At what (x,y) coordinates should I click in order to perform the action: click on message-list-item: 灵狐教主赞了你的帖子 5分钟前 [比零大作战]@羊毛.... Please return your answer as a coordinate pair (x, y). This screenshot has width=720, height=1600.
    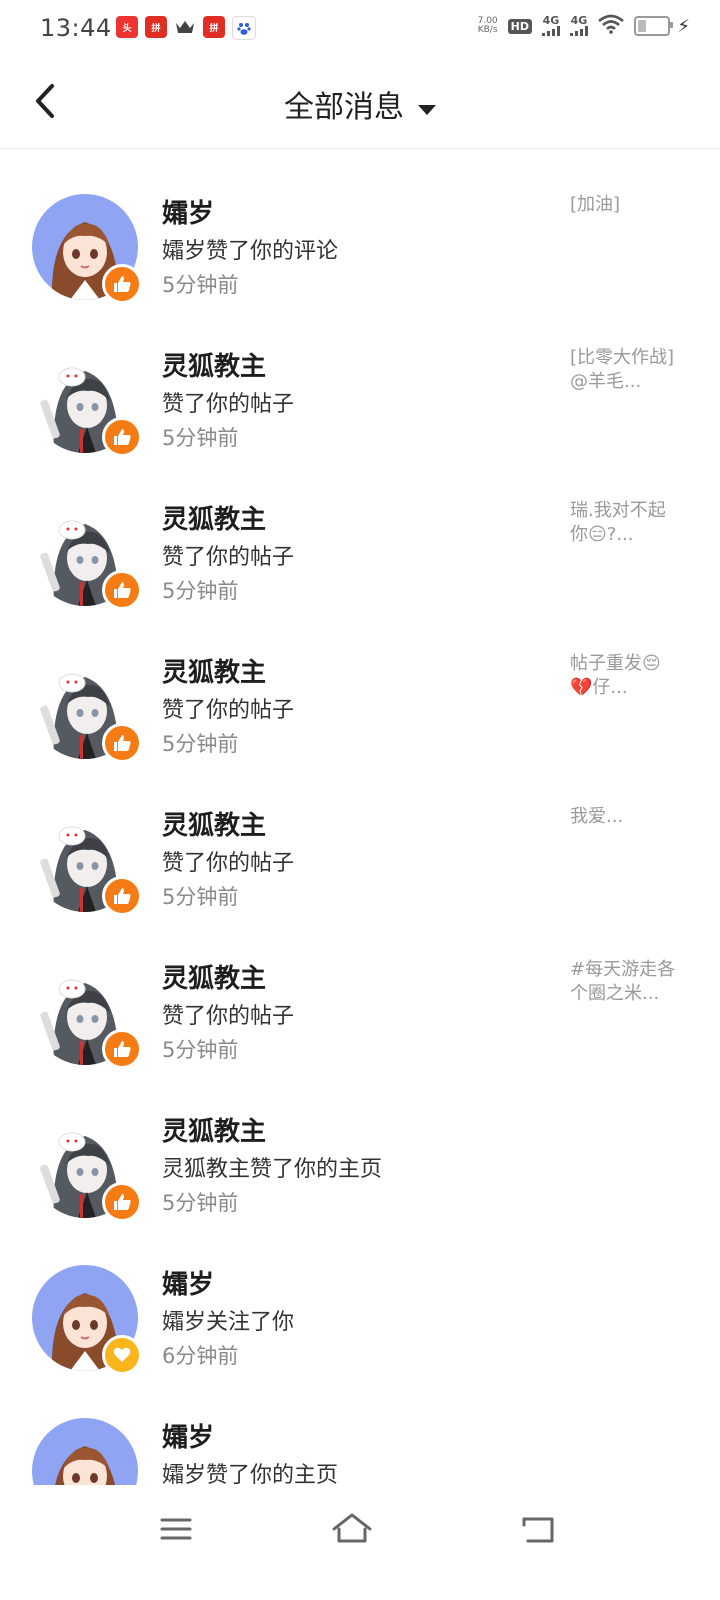
    Looking at the image, I should click on (360, 379).